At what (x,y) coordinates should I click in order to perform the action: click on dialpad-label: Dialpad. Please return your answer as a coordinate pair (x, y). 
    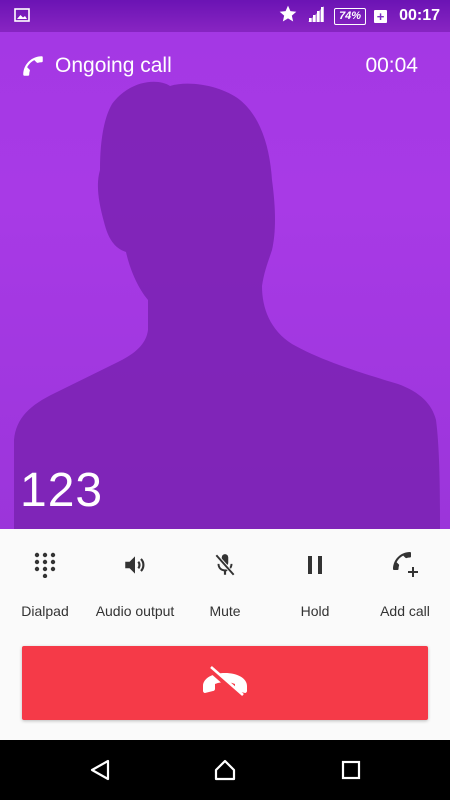
    Looking at the image, I should click on (45, 611).